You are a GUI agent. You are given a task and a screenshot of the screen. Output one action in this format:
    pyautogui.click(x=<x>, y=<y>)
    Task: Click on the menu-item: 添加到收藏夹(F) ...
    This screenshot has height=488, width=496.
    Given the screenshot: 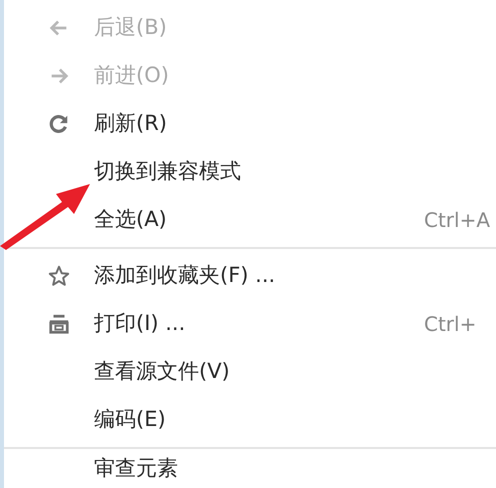 What is the action you would take?
    pyautogui.click(x=250, y=276)
    